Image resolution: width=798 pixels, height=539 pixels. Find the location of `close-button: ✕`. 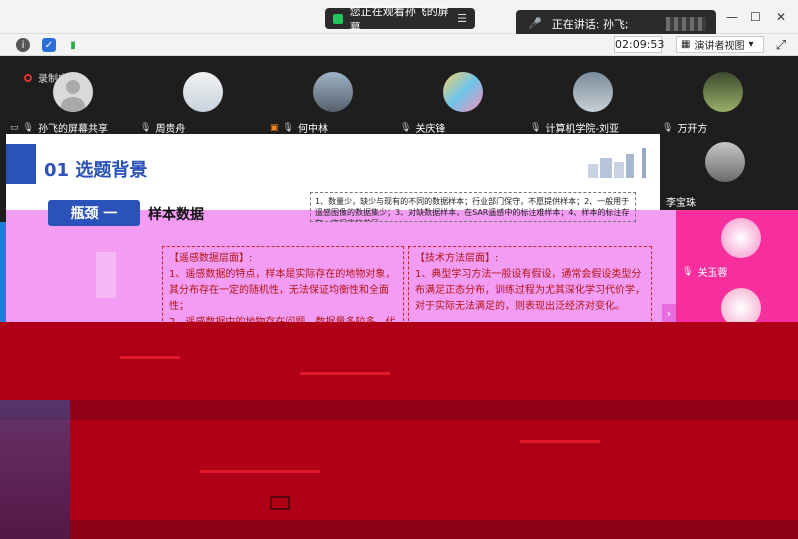

close-button: ✕ is located at coordinates (781, 17).